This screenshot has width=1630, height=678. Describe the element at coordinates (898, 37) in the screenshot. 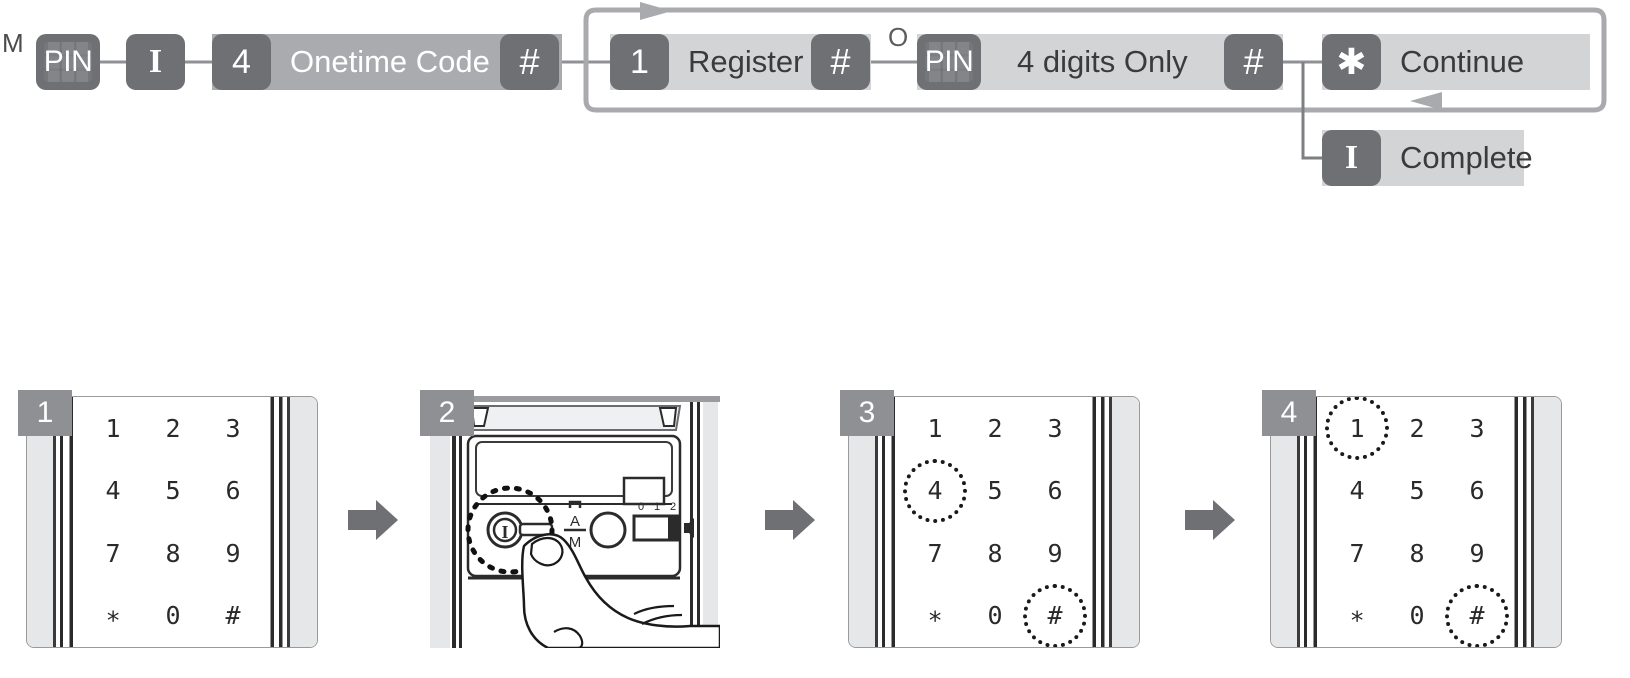

I see `zero-o-marker: O` at that location.